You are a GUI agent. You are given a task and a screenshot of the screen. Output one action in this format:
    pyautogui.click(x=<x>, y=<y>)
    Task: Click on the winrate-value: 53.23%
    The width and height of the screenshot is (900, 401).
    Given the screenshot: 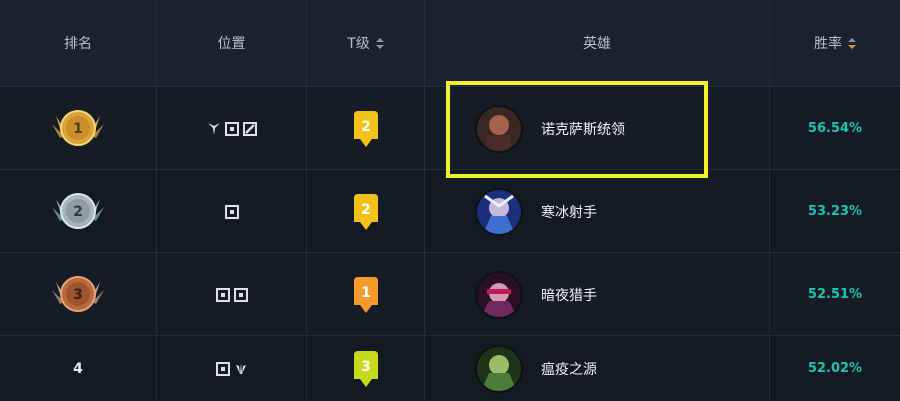 What is the action you would take?
    pyautogui.click(x=835, y=211)
    